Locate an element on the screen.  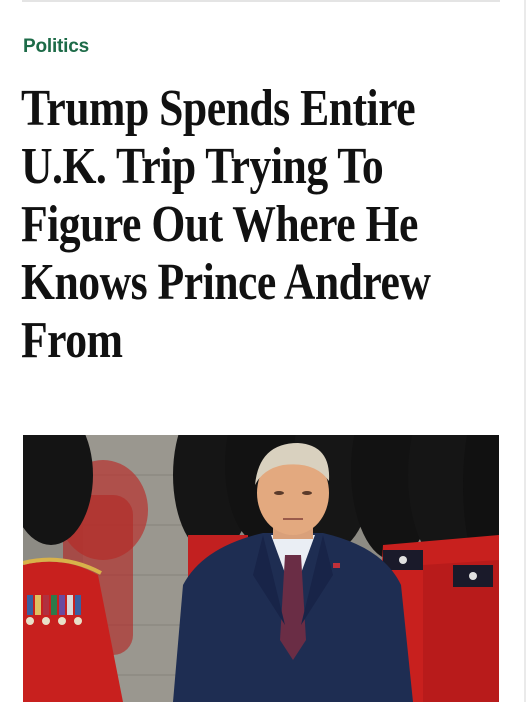
headline-line: Figure Out Where He is located at coordinates (219, 224).